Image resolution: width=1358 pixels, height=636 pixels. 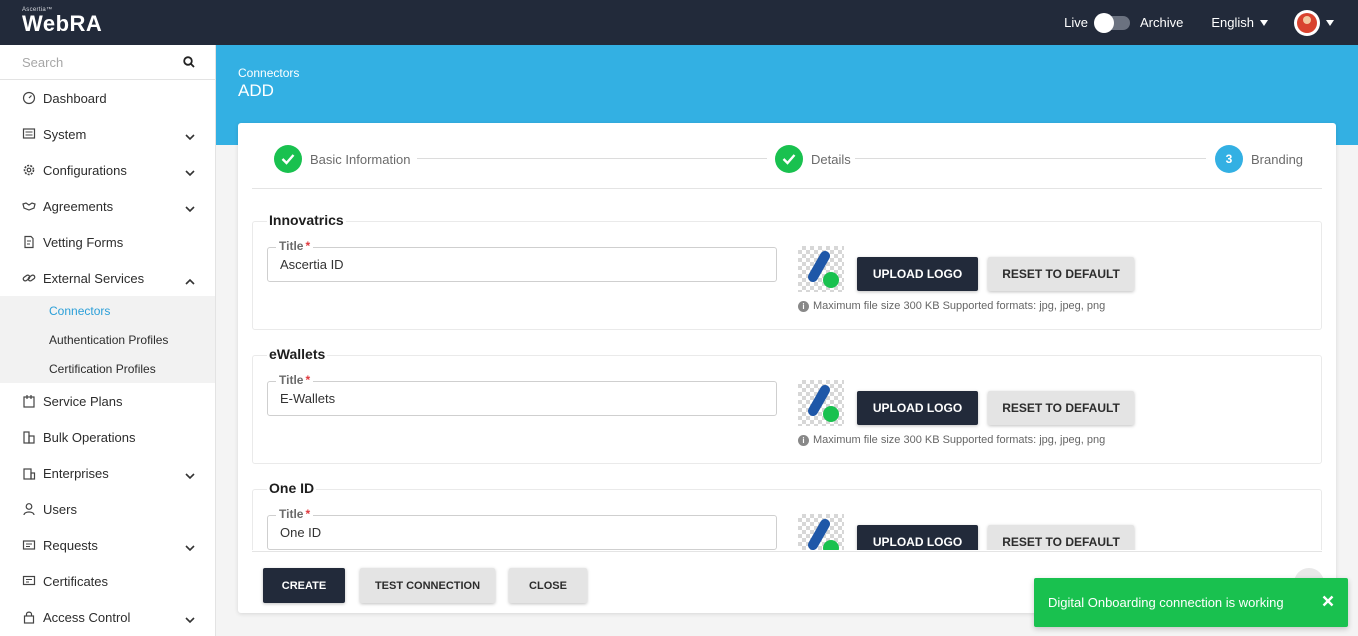 I want to click on toggle-knob, so click(x=1104, y=22).